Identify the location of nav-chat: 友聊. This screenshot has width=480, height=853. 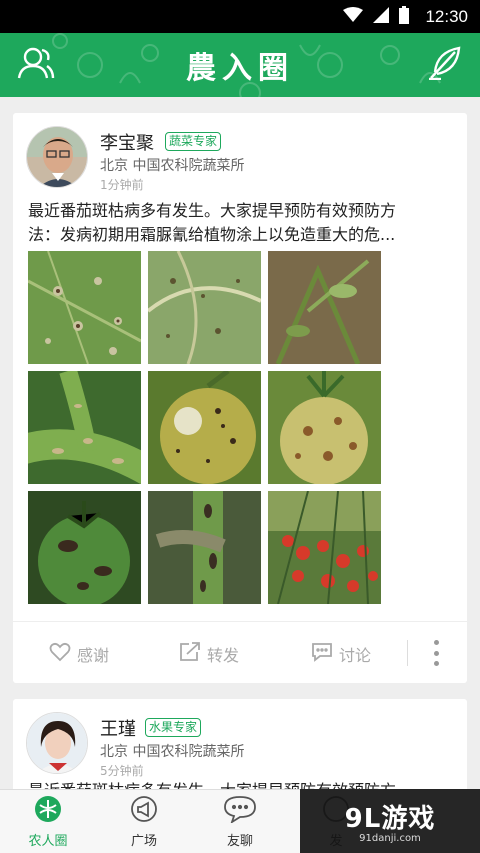
(240, 821).